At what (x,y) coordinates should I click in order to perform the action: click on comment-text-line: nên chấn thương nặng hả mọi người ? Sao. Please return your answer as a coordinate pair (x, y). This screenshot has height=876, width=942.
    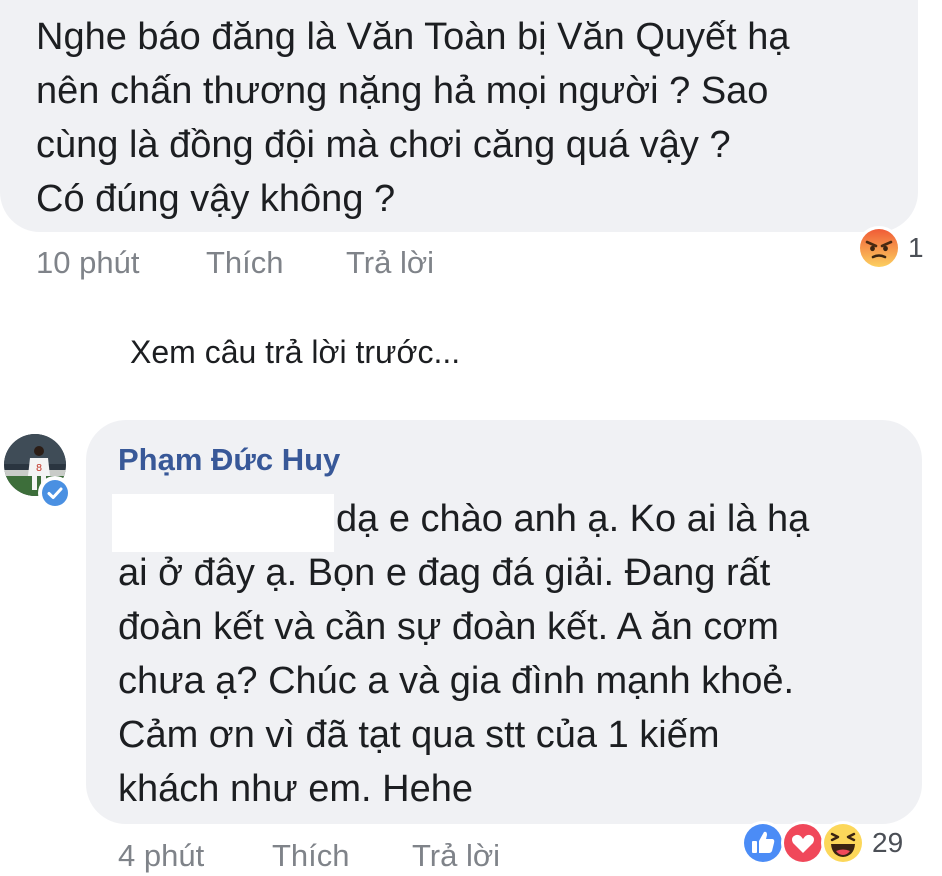
    Looking at the image, I should click on (402, 91).